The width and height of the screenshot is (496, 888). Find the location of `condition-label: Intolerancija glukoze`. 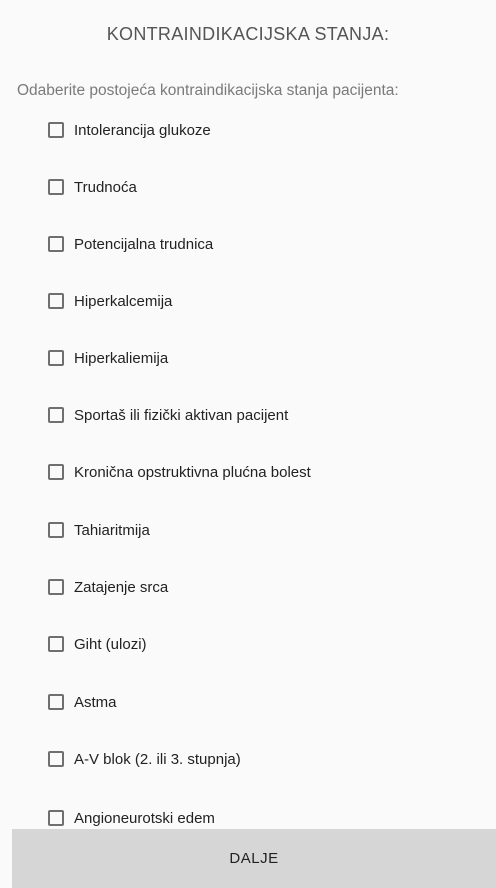

condition-label: Intolerancija glukoze is located at coordinates (142, 130).